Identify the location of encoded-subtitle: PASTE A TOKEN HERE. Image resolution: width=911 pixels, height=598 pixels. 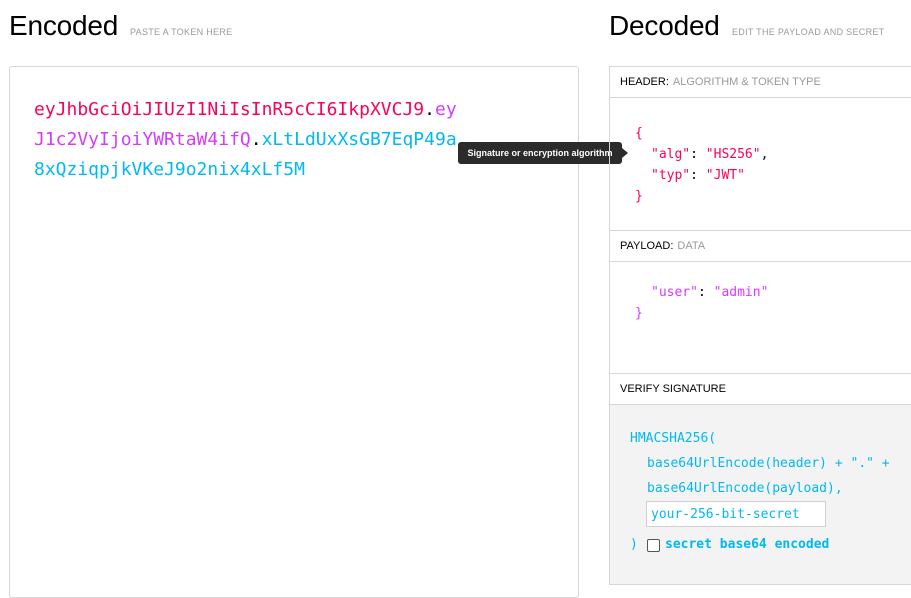
(181, 32).